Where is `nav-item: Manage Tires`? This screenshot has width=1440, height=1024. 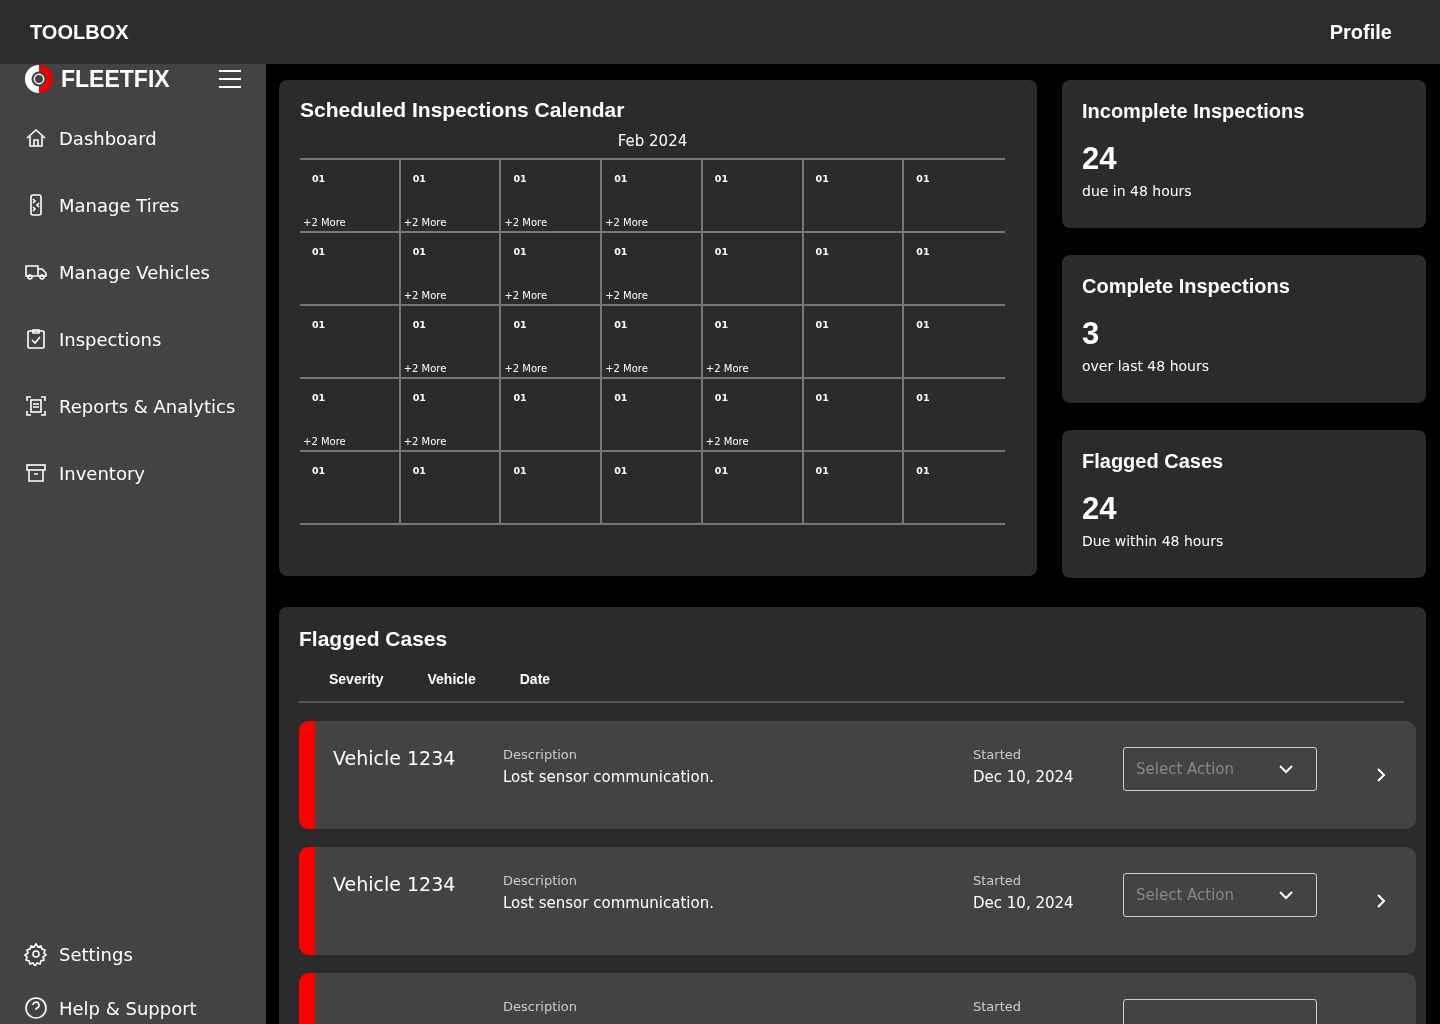
nav-item: Manage Tires is located at coordinates (133, 205).